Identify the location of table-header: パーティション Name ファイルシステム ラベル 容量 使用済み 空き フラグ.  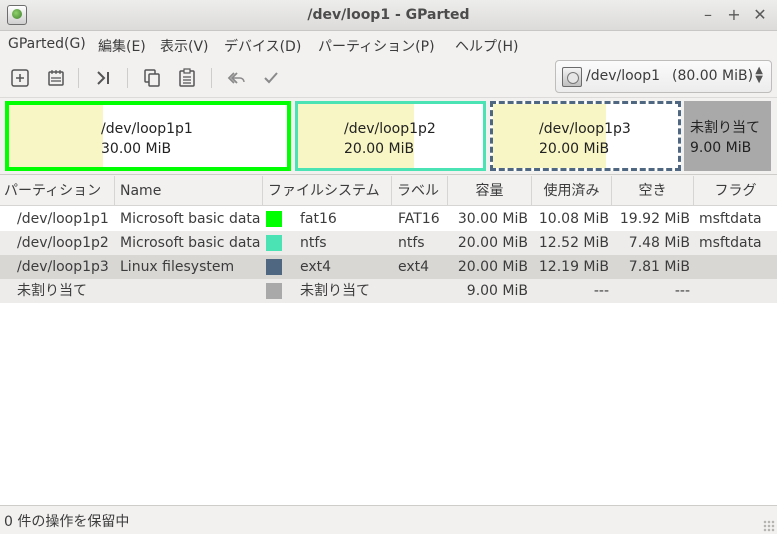
(388, 191).